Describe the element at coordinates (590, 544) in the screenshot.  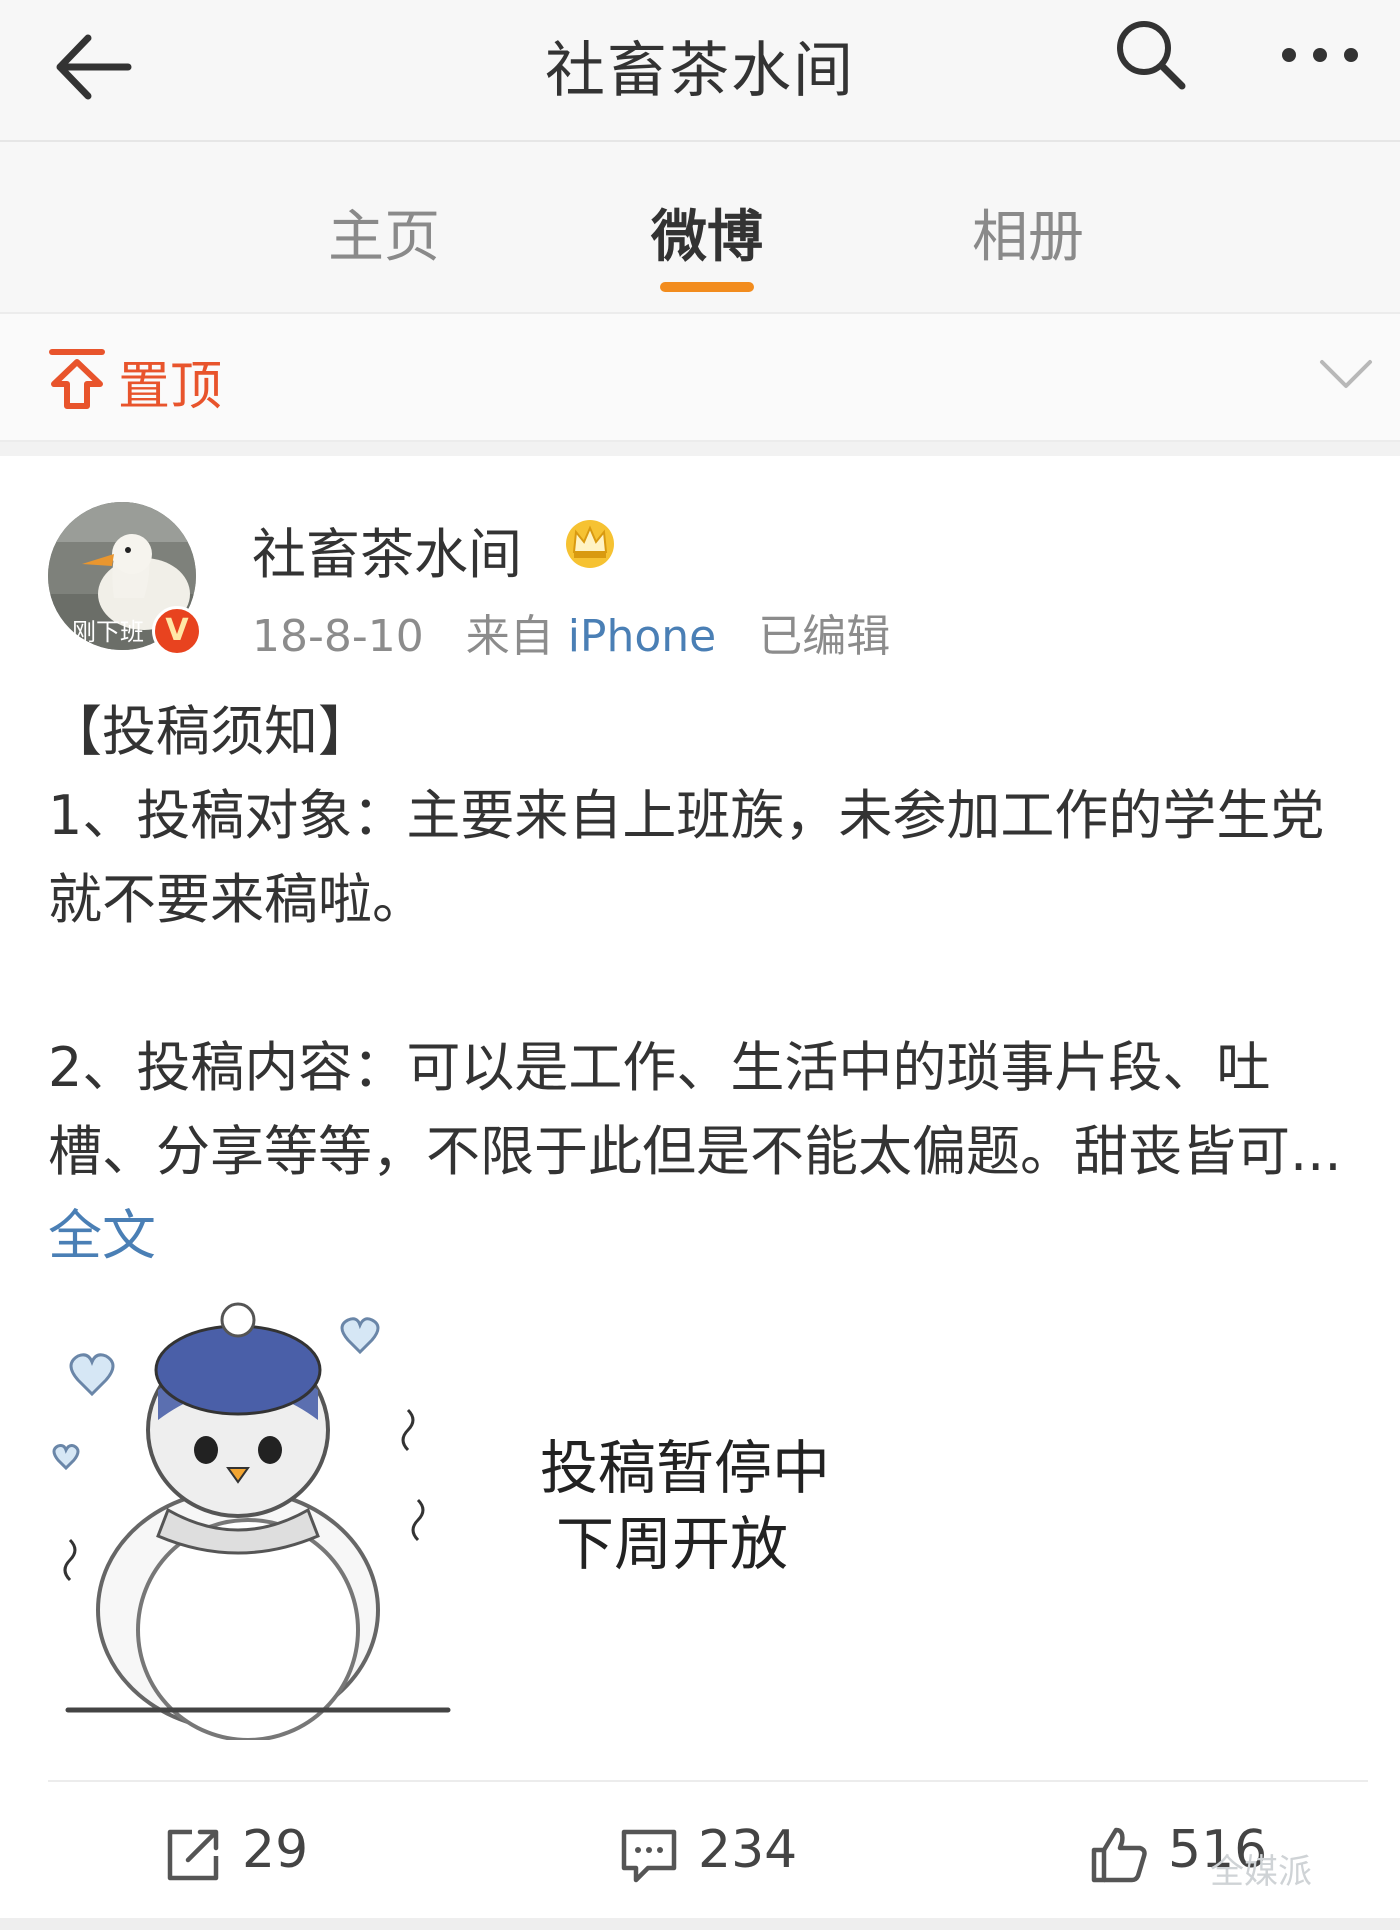
I see `crown-icon` at that location.